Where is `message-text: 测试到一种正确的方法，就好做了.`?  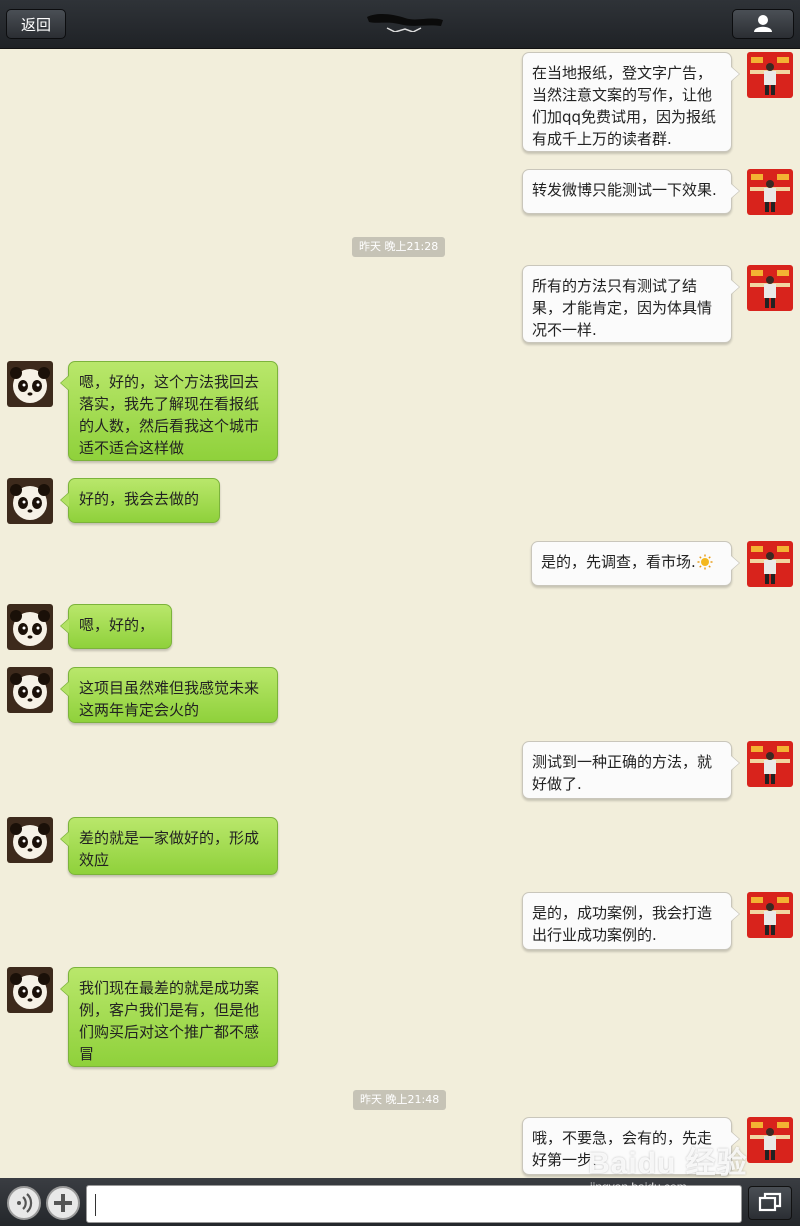
message-text: 测试到一种正确的方法，就好做了. is located at coordinates (622, 773).